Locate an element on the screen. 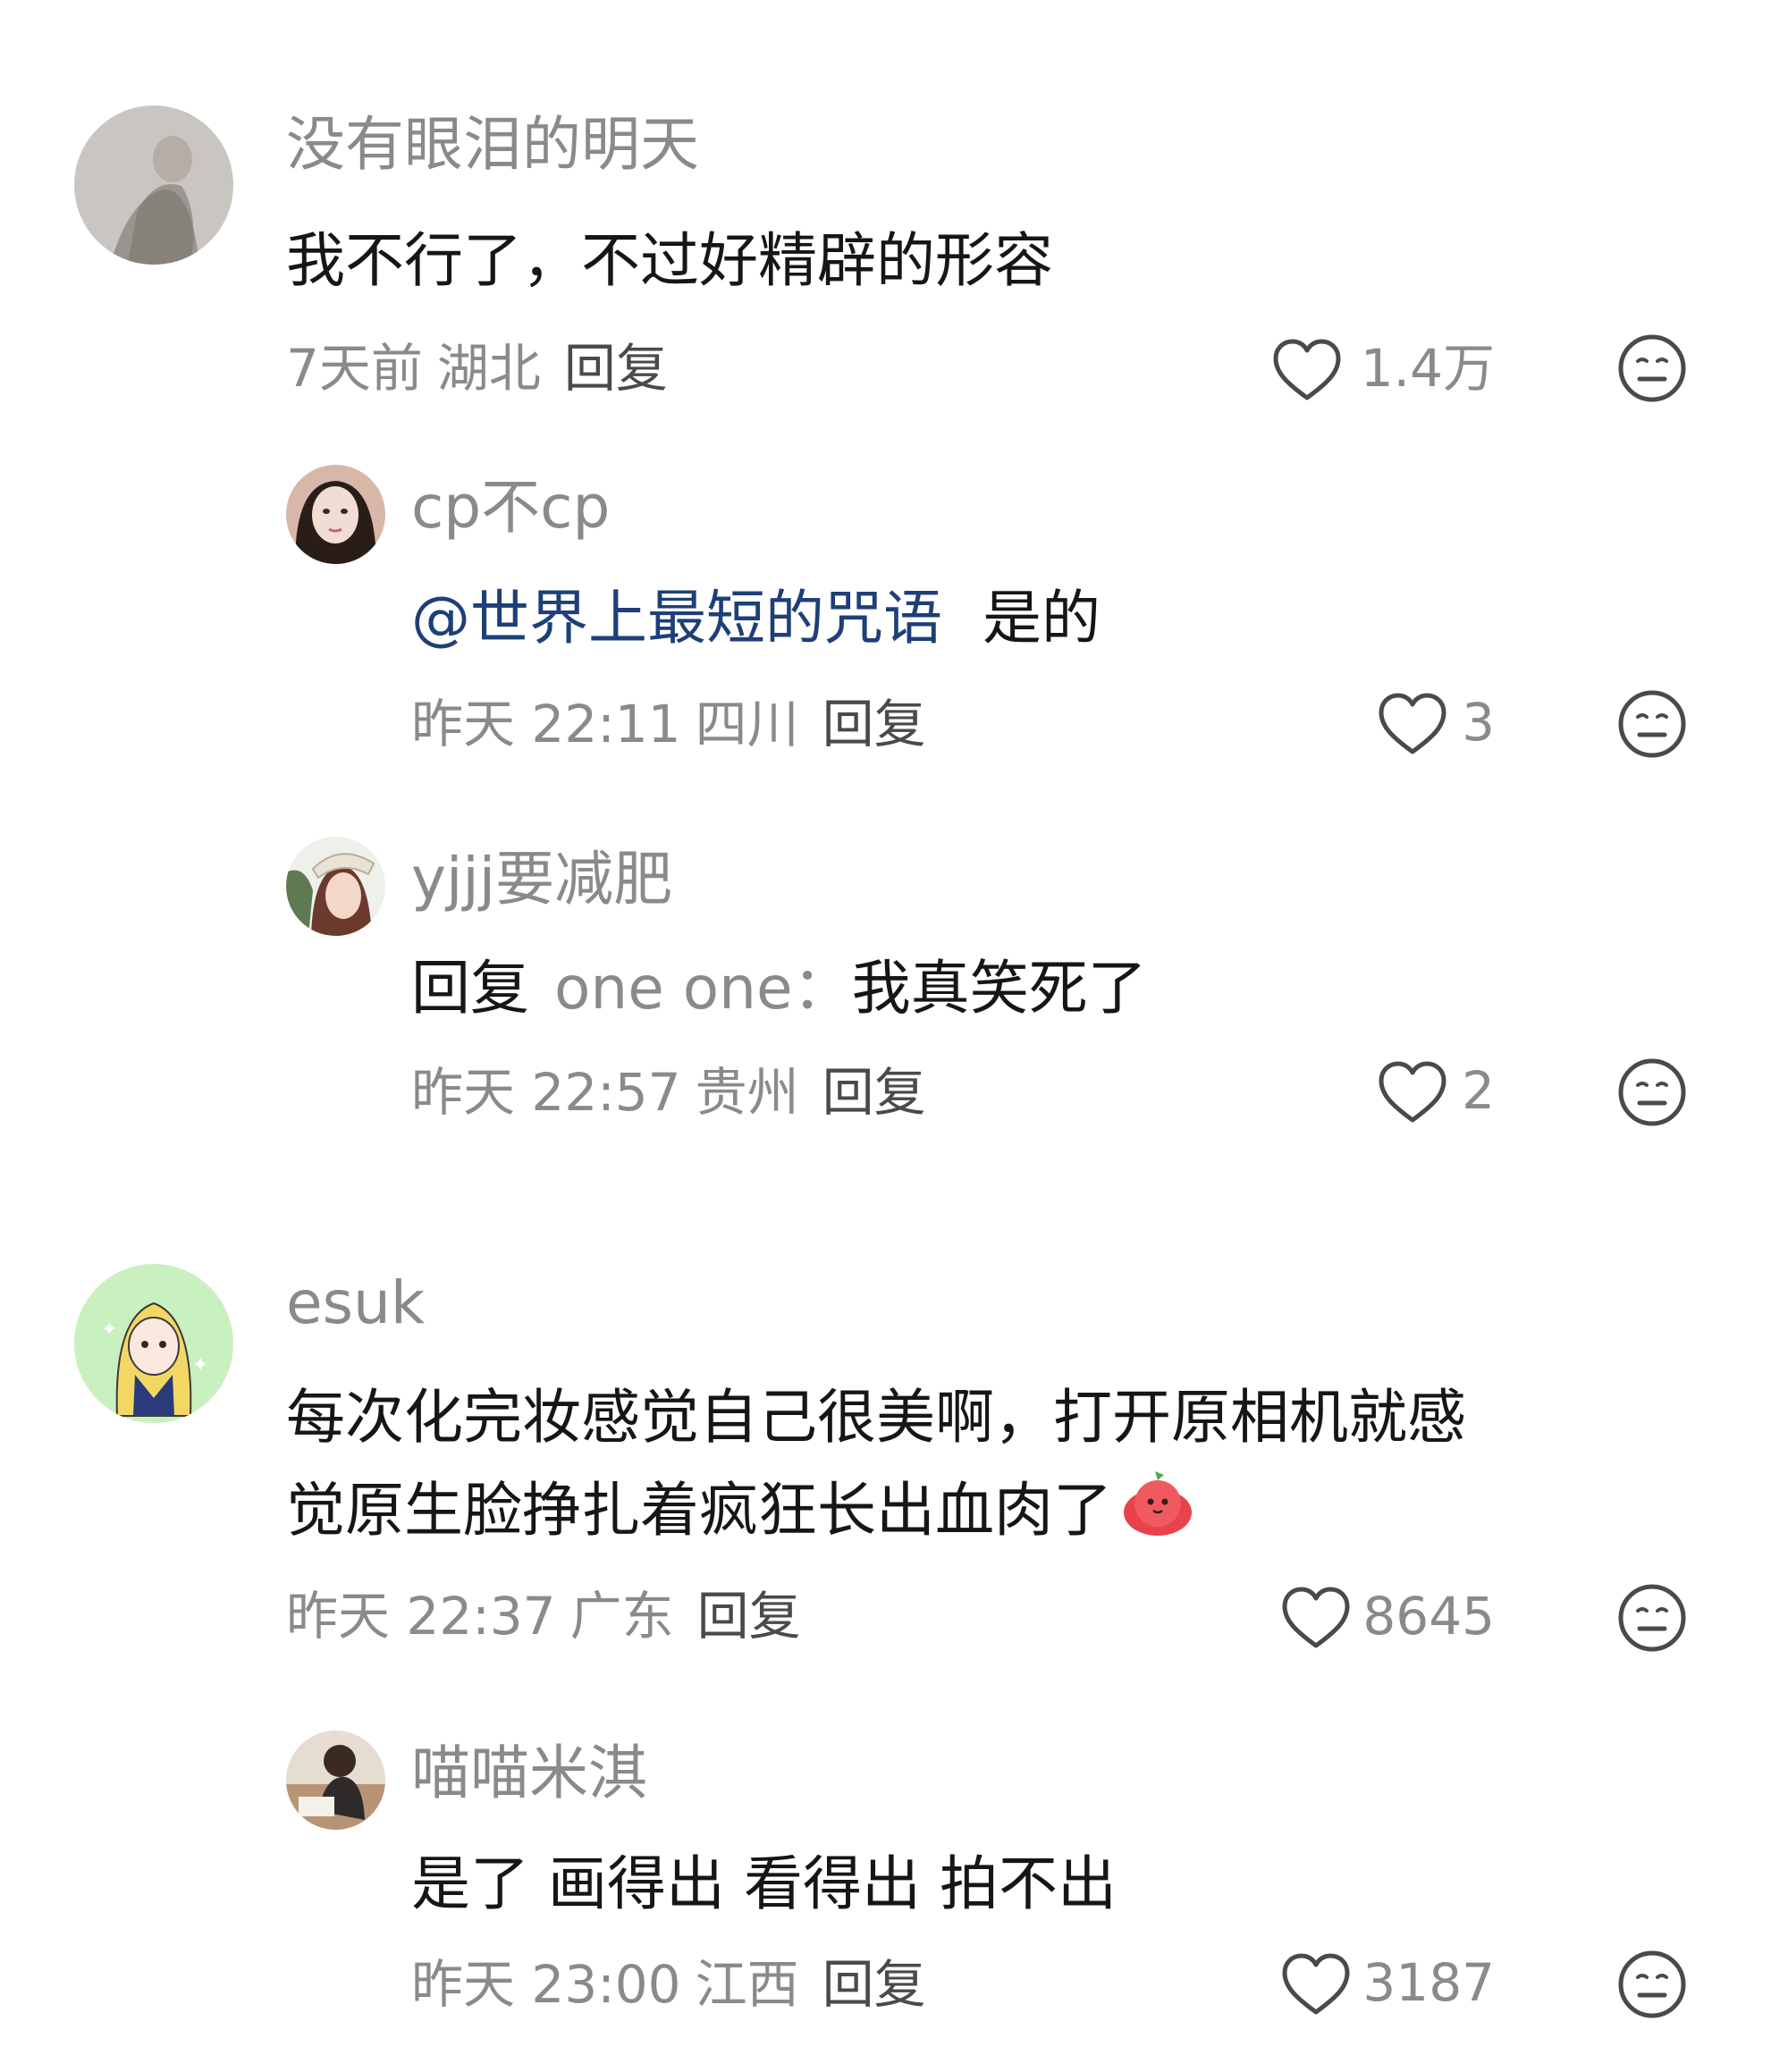 The height and width of the screenshot is (2072, 1788). like-count: 1.4万 is located at coordinates (1427, 368).